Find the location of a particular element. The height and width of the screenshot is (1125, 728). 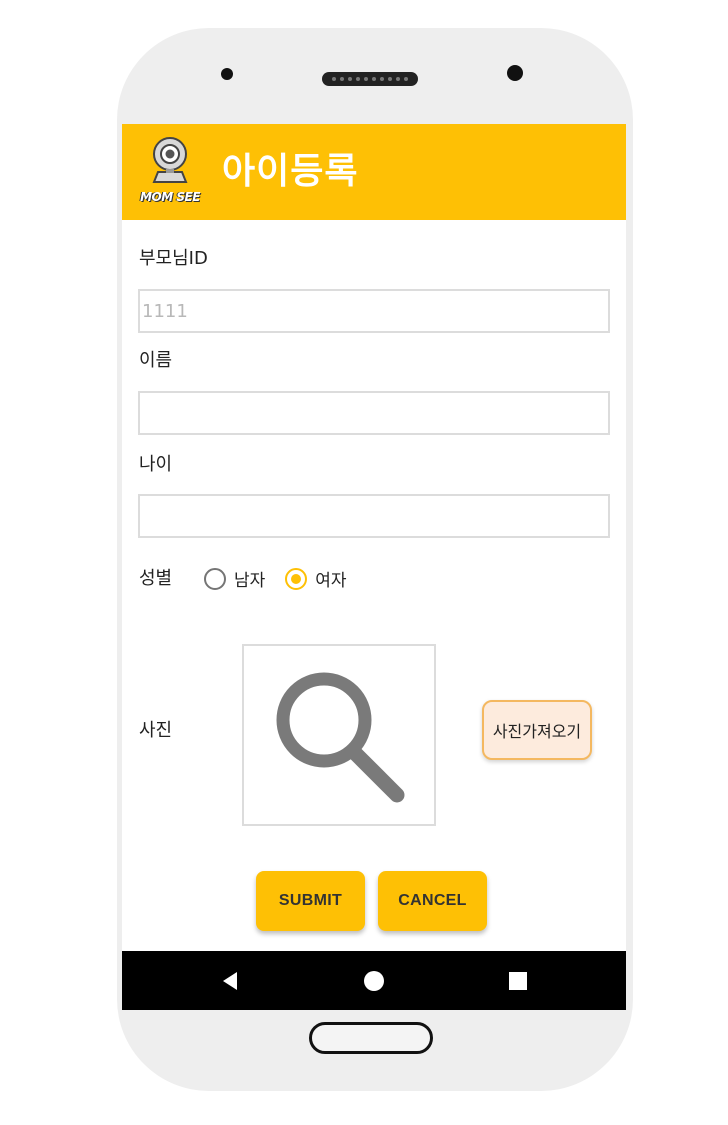

back-icon is located at coordinates (230, 980).